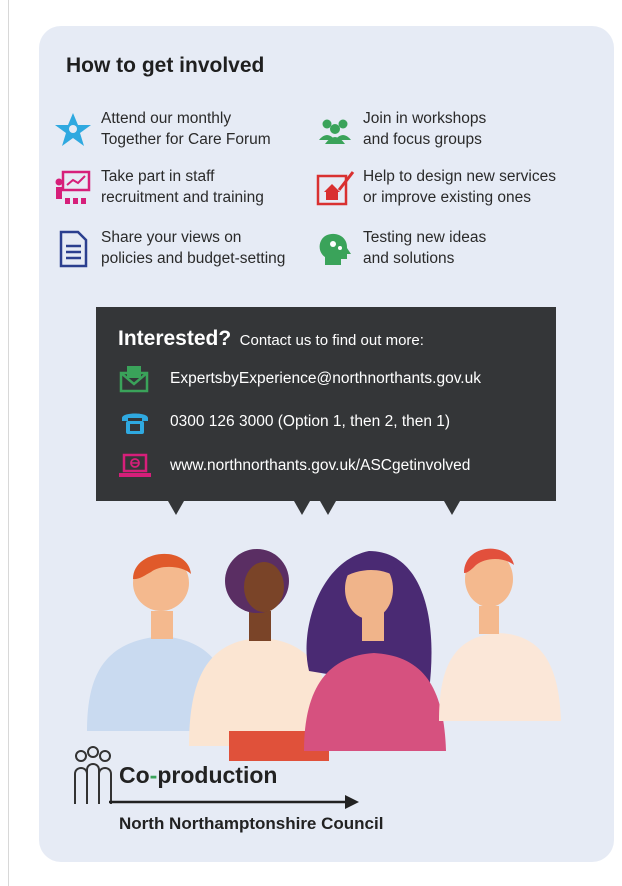 This screenshot has height=886, width=622. Describe the element at coordinates (134, 379) in the screenshot. I see `envelope-icon` at that location.